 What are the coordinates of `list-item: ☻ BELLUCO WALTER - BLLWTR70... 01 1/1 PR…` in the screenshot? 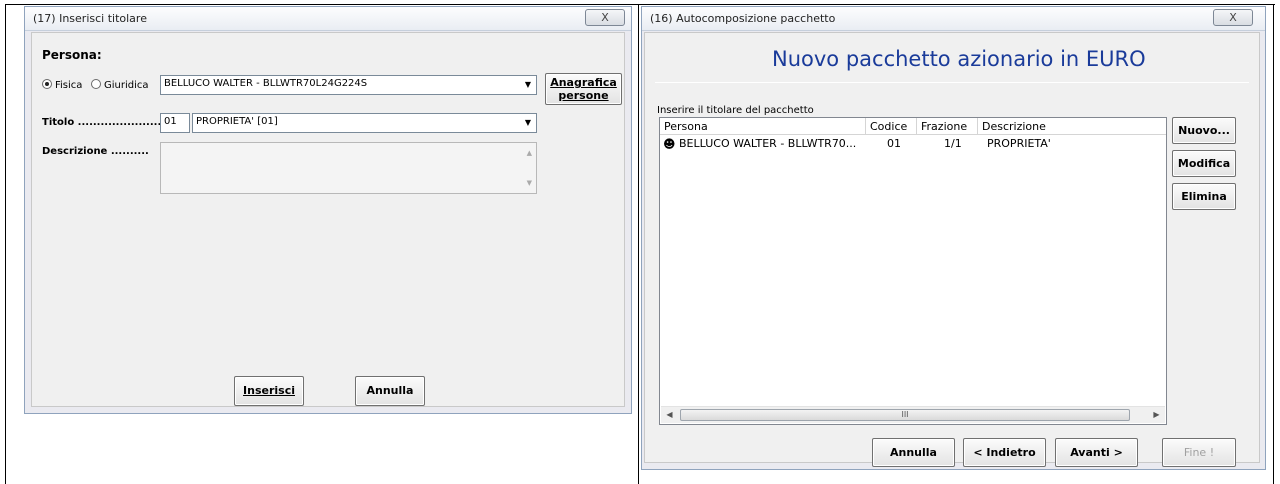 It's located at (913, 144).